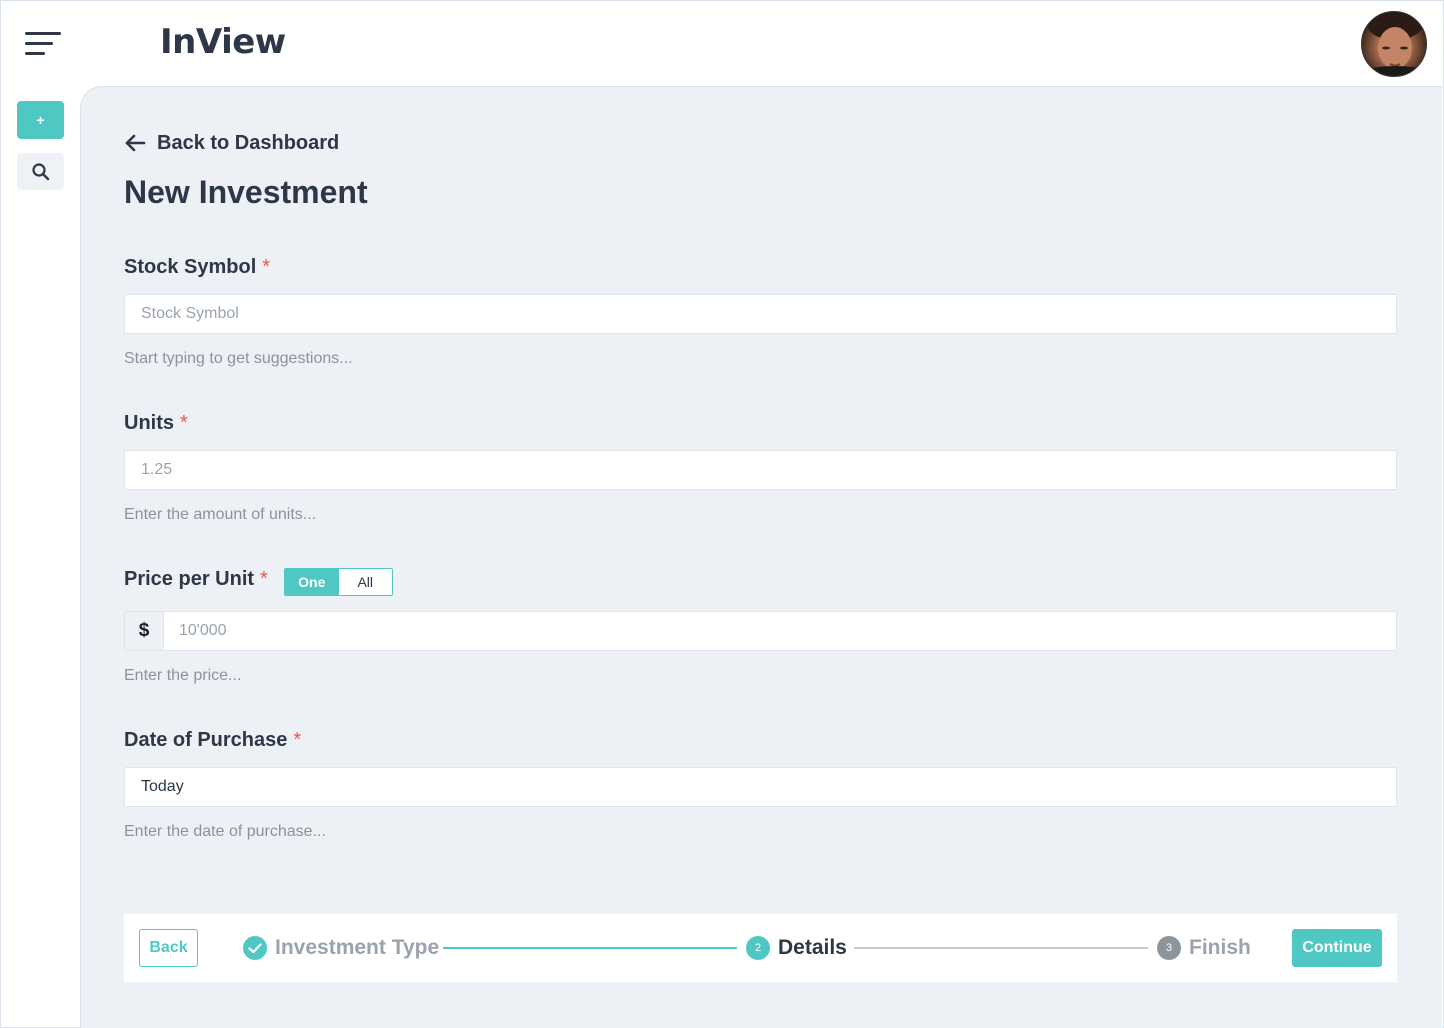  I want to click on units-label: Units *, so click(156, 423).